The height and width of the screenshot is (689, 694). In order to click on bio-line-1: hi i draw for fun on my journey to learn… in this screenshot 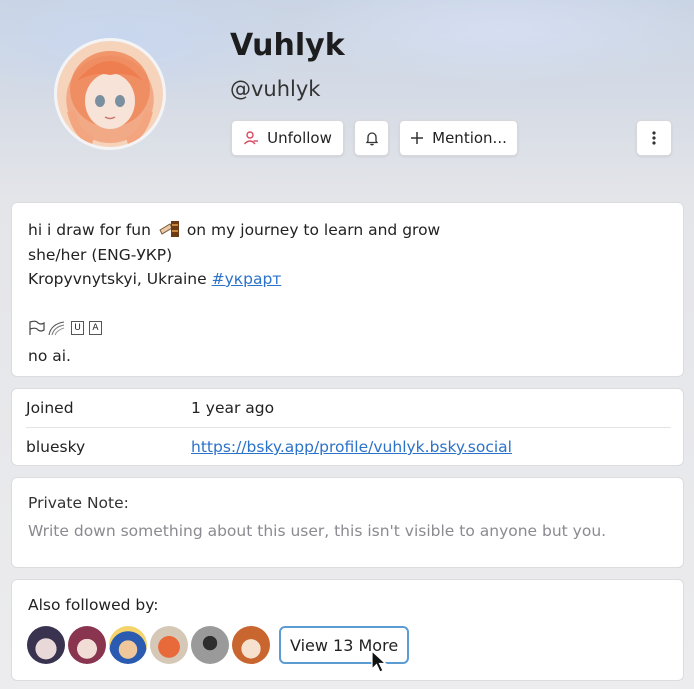, I will do `click(347, 230)`.